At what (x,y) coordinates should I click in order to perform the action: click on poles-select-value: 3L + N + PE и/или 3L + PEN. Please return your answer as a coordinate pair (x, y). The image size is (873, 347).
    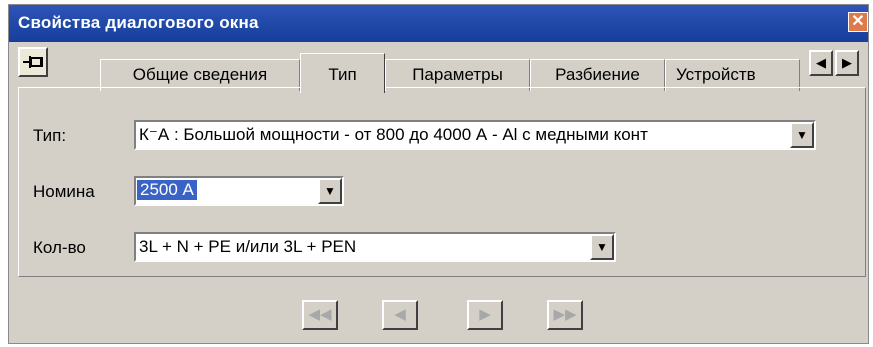
    Looking at the image, I should click on (248, 246).